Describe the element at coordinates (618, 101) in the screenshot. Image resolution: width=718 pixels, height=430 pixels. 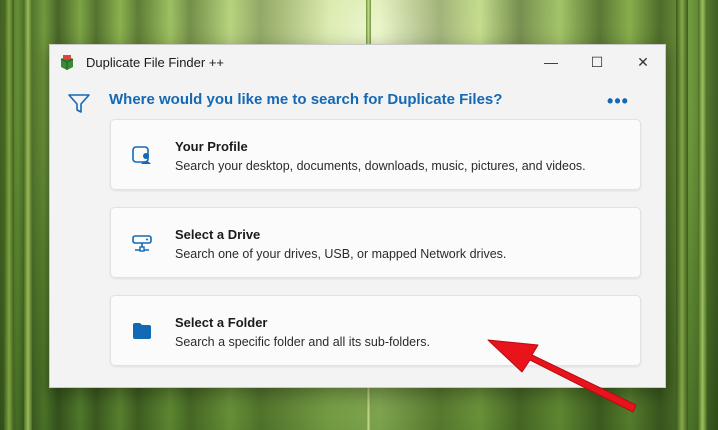
I see `more-options-icon: •••` at that location.